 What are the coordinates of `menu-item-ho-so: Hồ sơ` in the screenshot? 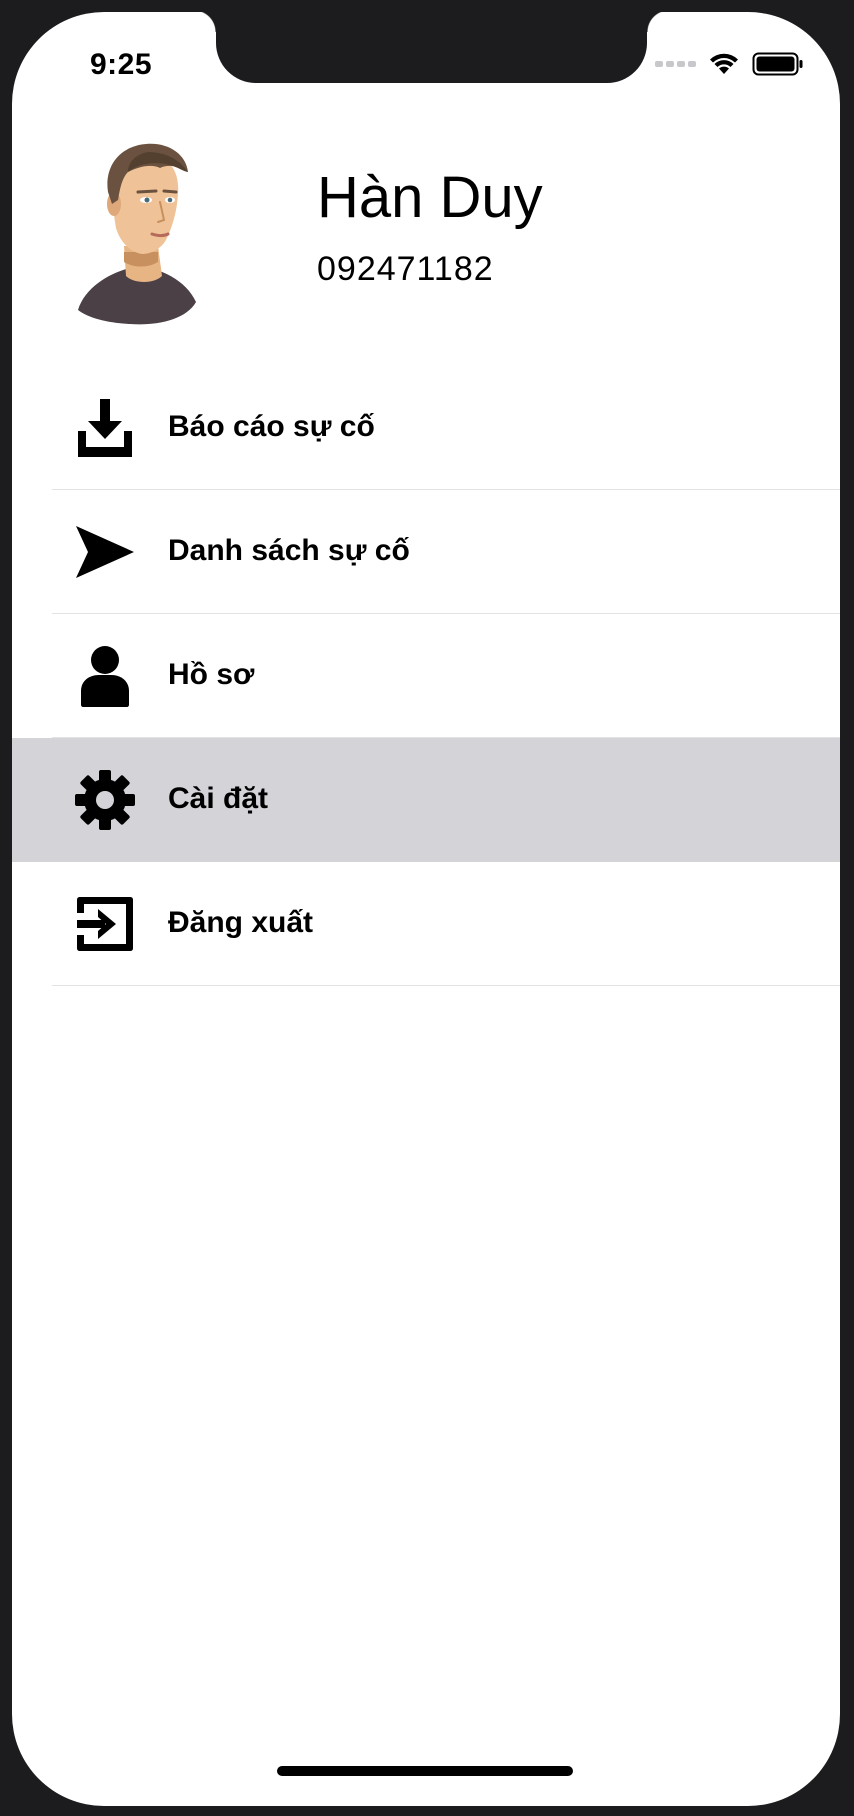 It's located at (426, 676).